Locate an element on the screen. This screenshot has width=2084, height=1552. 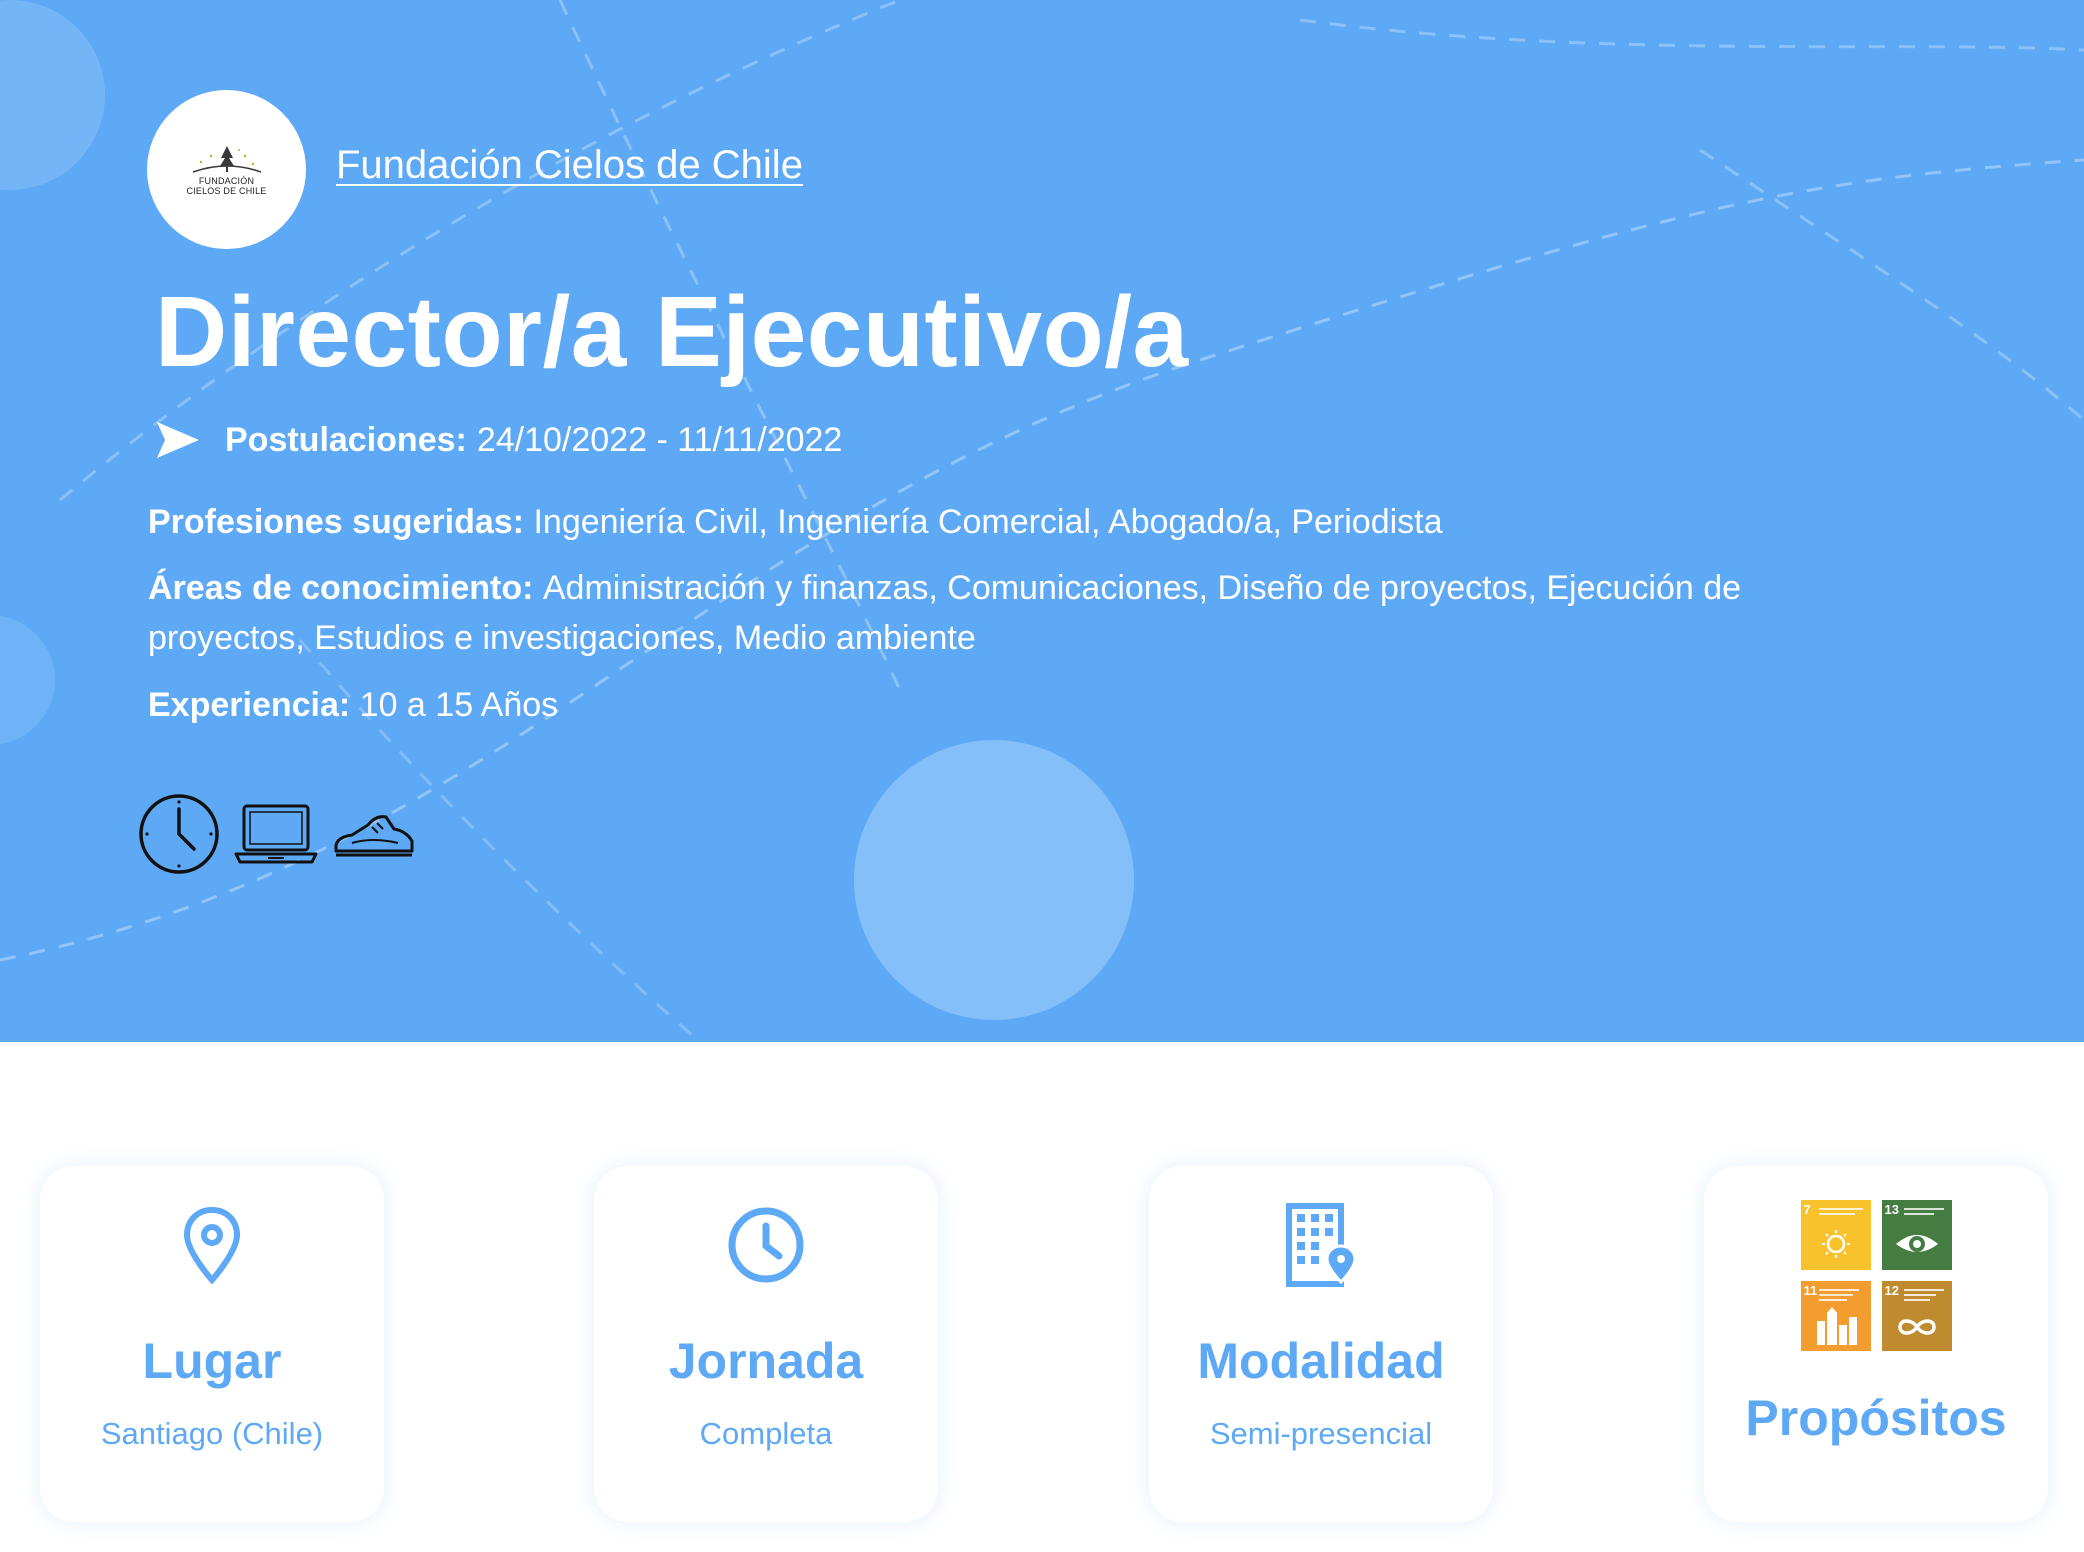
card-modality: Modalidad Semi-presencial is located at coordinates (1321, 1344).